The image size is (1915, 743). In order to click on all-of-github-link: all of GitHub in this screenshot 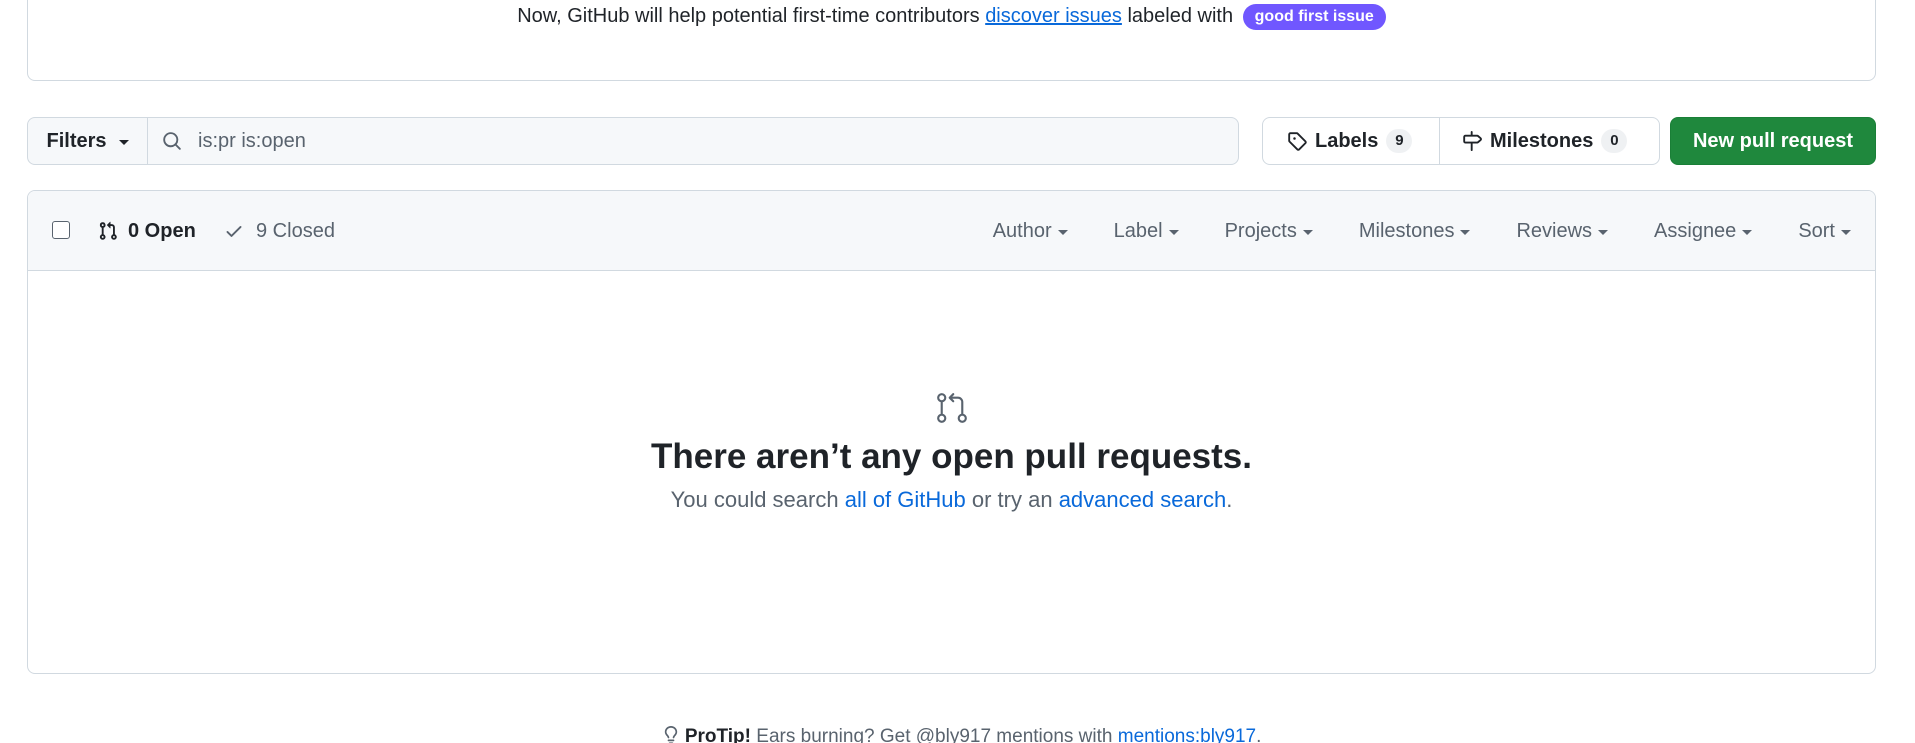, I will do `click(905, 499)`.